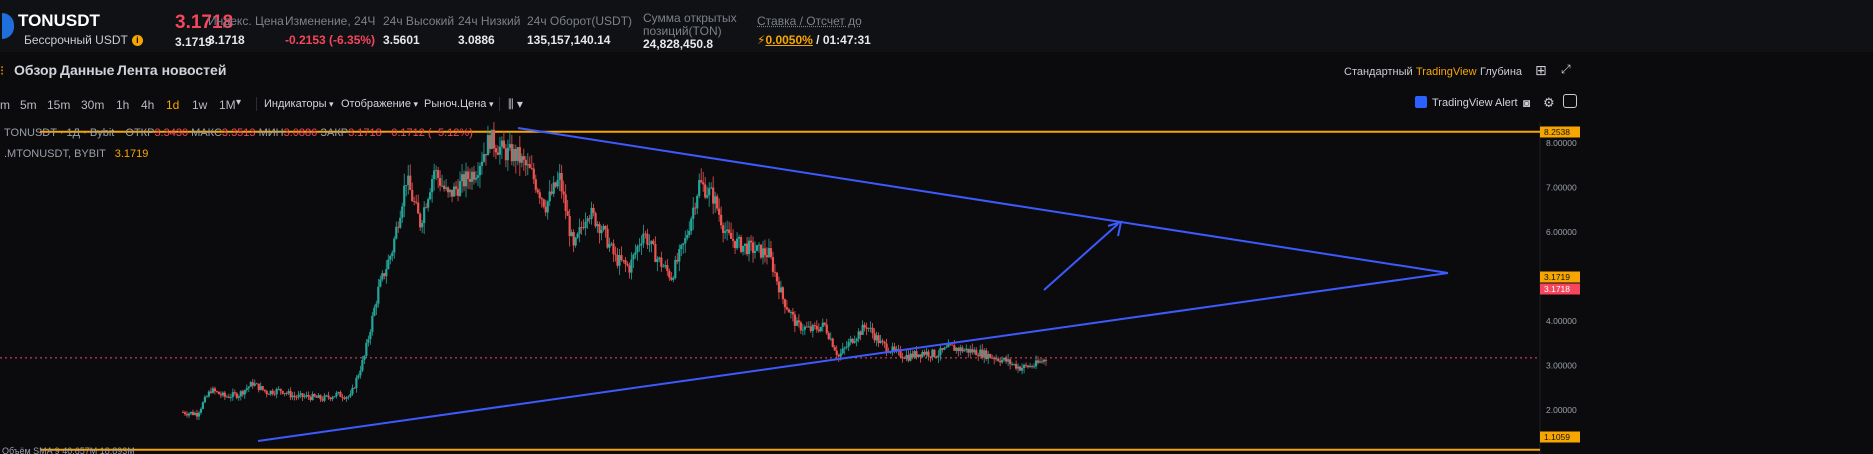  What do you see at coordinates (1549, 103) in the screenshot?
I see `settings-icon: ⚙` at bounding box center [1549, 103].